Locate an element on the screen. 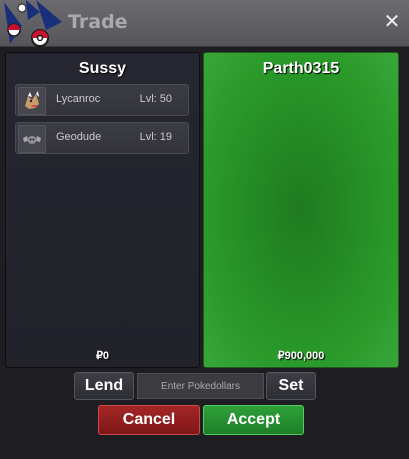 This screenshot has height=459, width=409. pokemon-logo-icon is located at coordinates (33, 23).